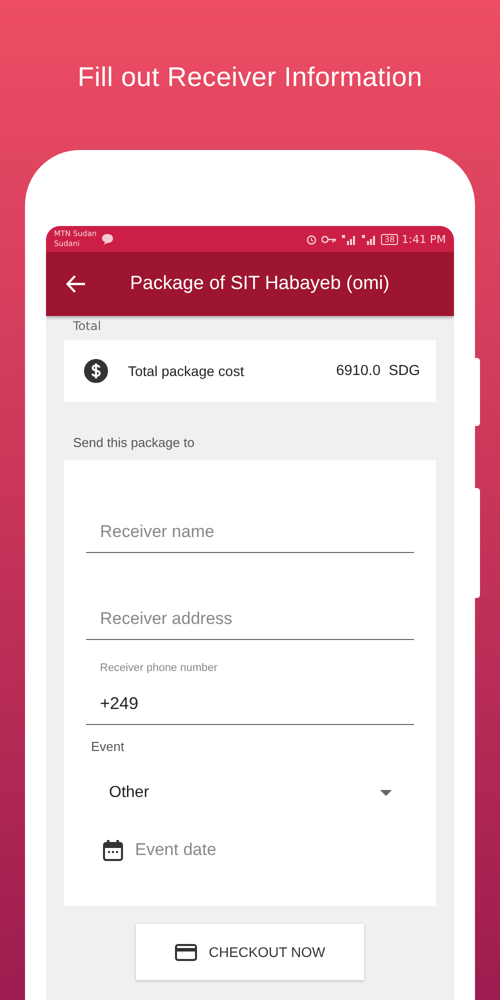 The height and width of the screenshot is (1000, 500). Describe the element at coordinates (250, 952) in the screenshot. I see `checkout-button: CHECKOUT NOW` at that location.